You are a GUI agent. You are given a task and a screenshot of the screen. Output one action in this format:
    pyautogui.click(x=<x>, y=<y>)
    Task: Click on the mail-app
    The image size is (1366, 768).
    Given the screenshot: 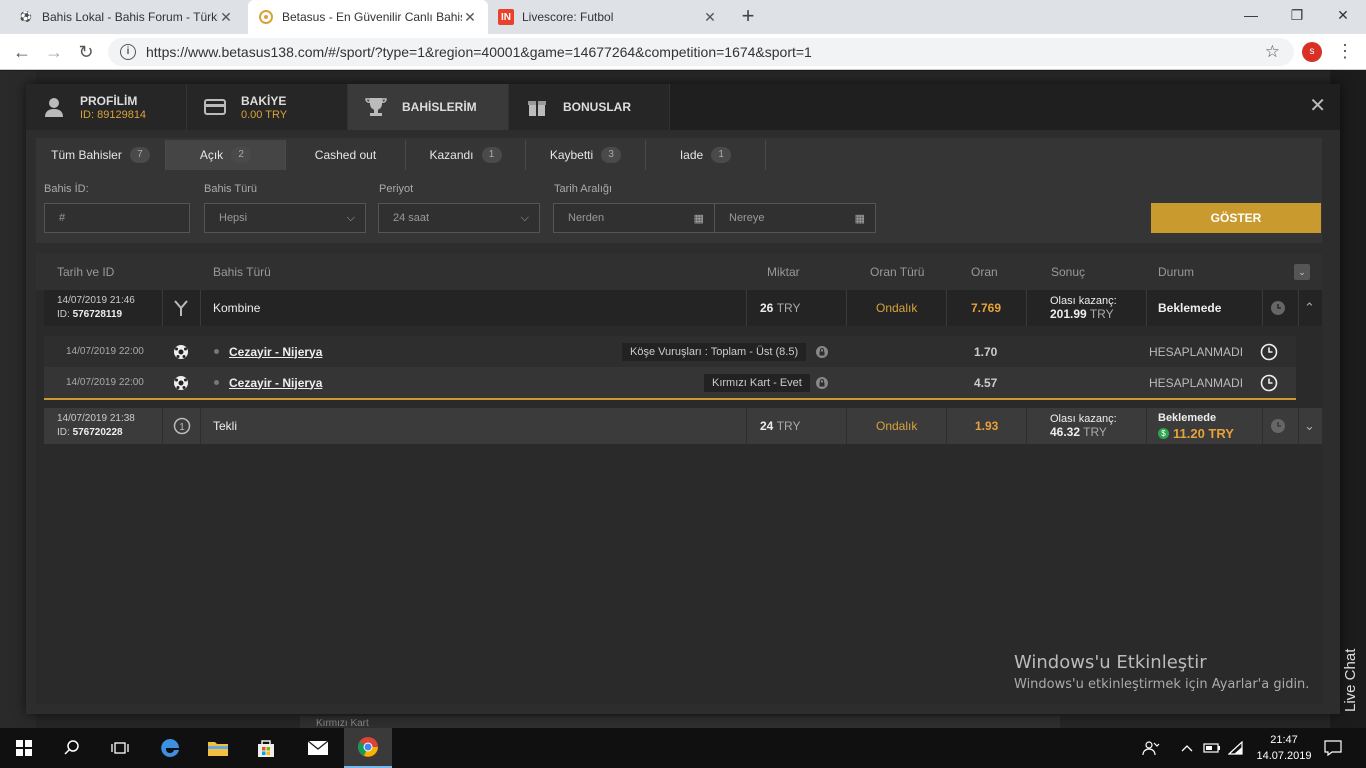 What is the action you would take?
    pyautogui.click(x=318, y=748)
    